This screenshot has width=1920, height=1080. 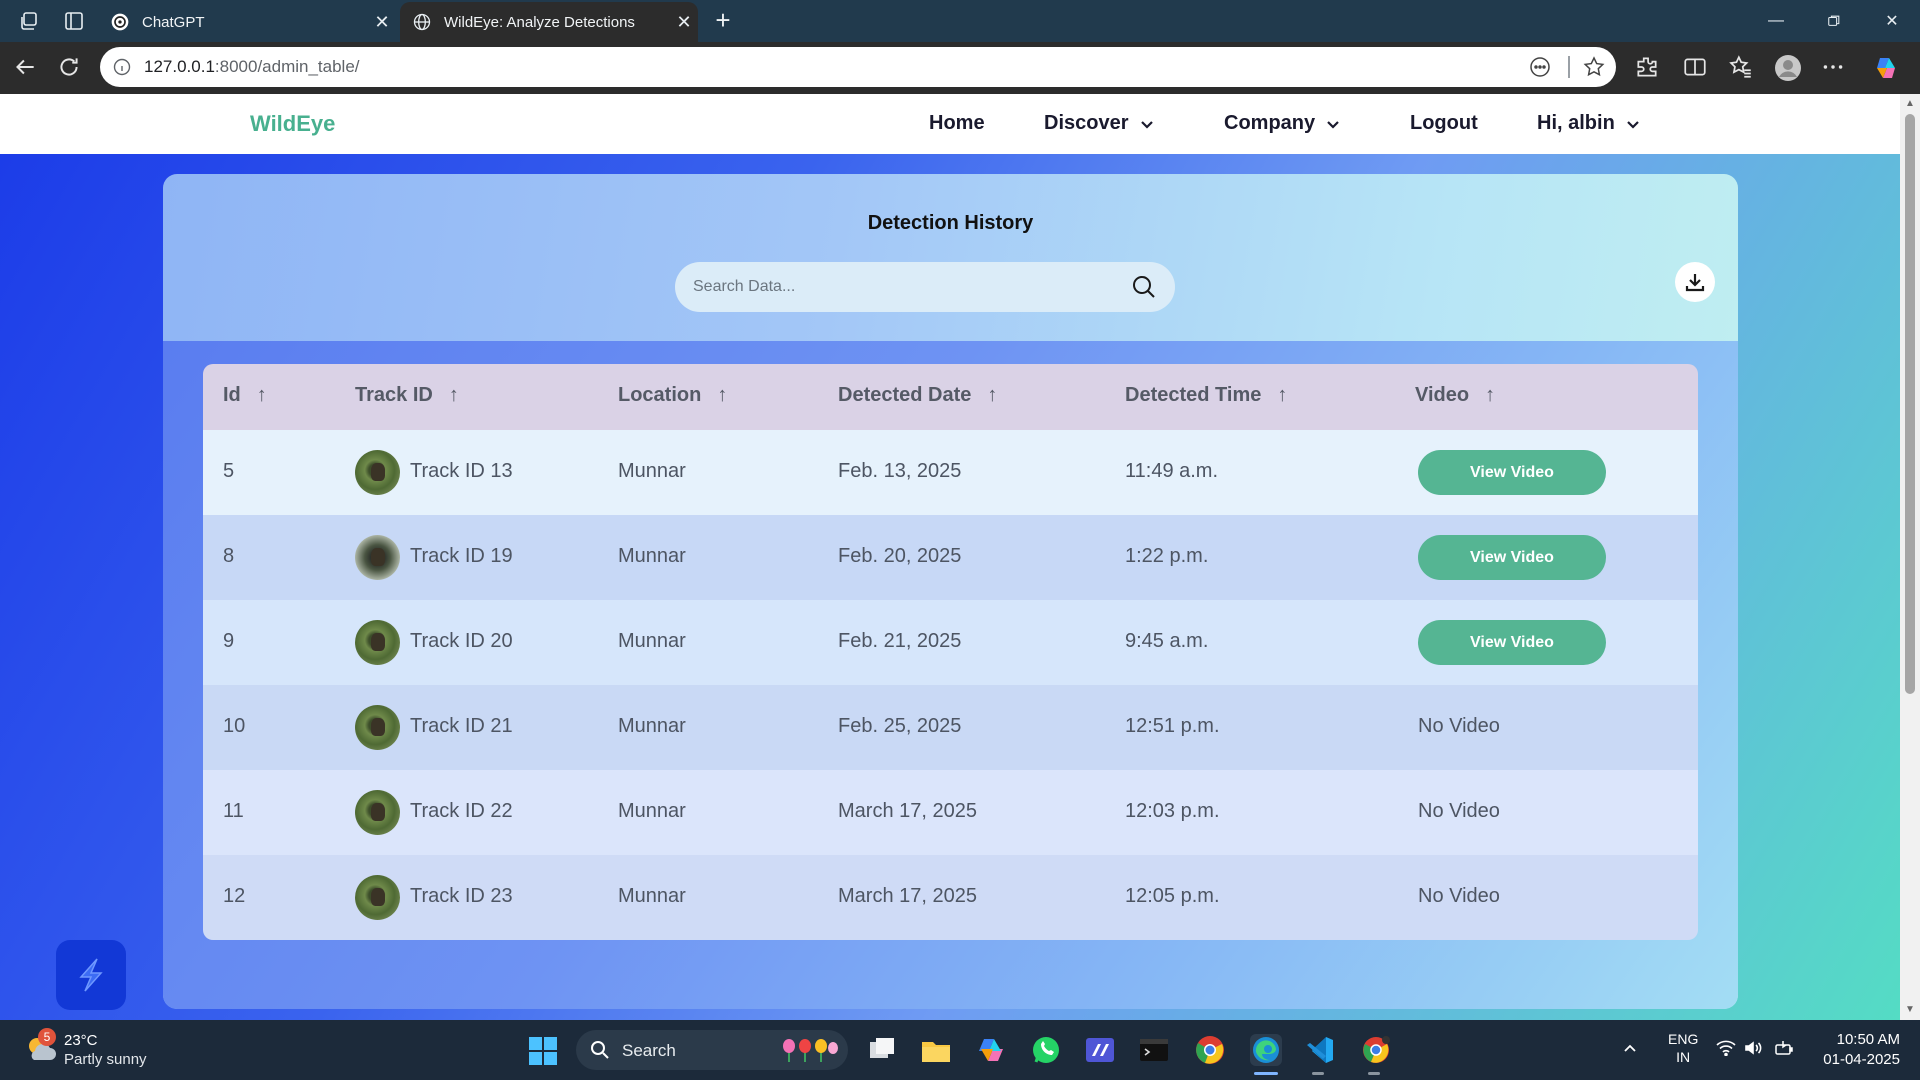 What do you see at coordinates (461, 811) in the screenshot?
I see `cell-track-id: Track ID 22` at bounding box center [461, 811].